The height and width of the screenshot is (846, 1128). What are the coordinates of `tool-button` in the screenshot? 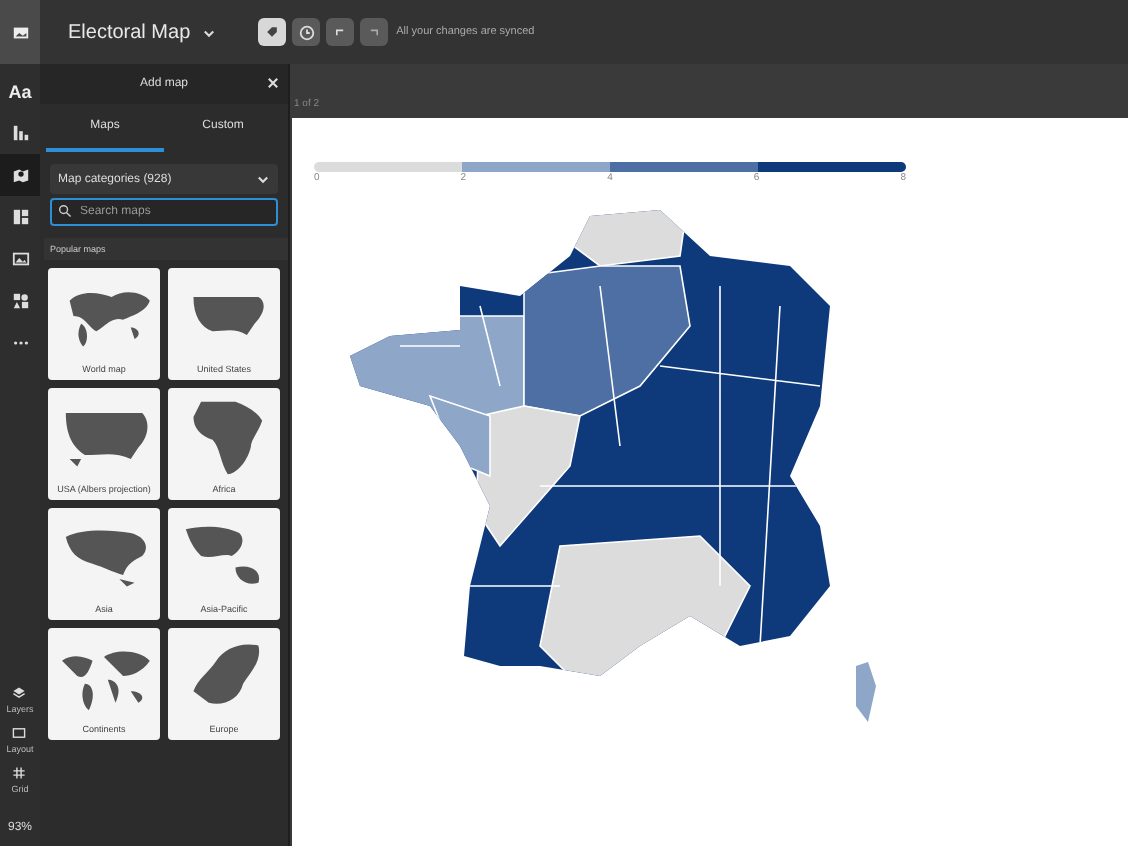 It's located at (20, 175).